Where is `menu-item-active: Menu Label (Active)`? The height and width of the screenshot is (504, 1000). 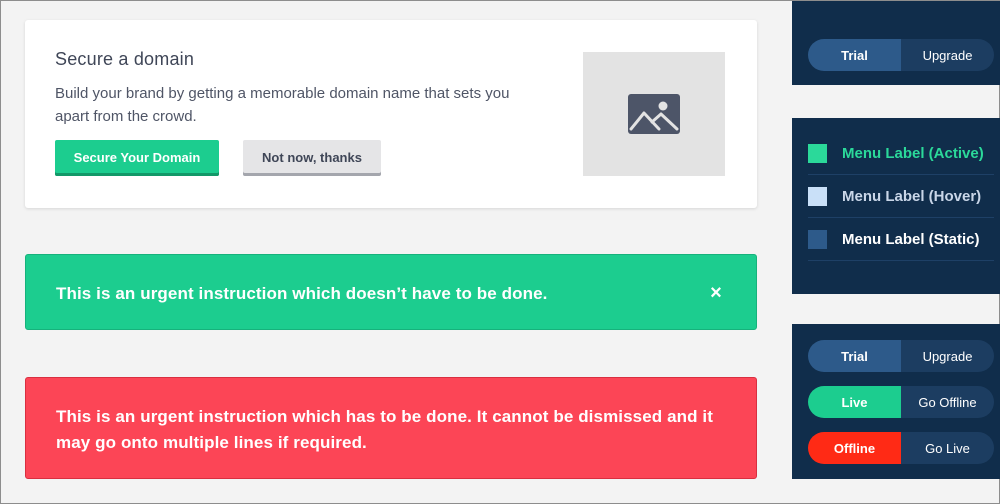 menu-item-active: Menu Label (Active) is located at coordinates (901, 153).